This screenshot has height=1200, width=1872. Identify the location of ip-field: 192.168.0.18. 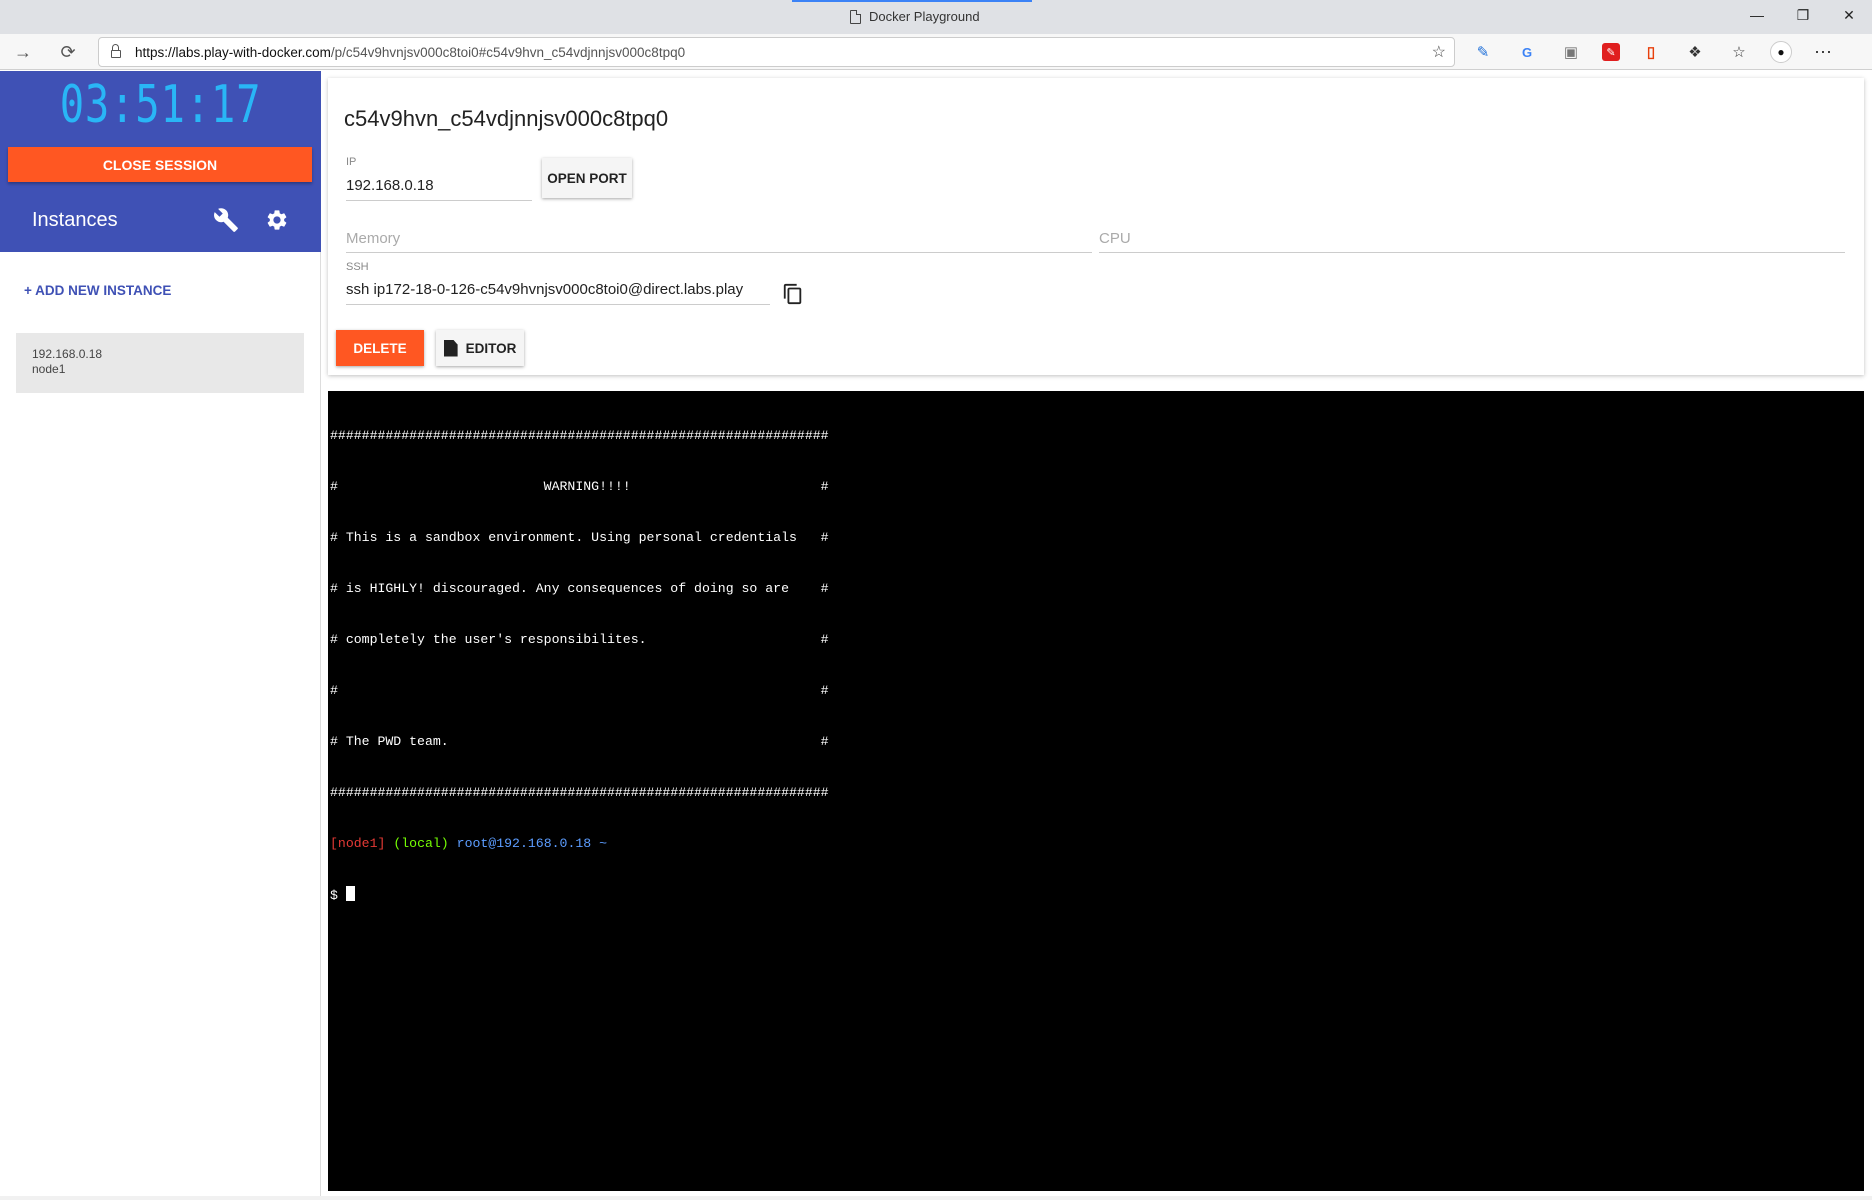
(439, 189).